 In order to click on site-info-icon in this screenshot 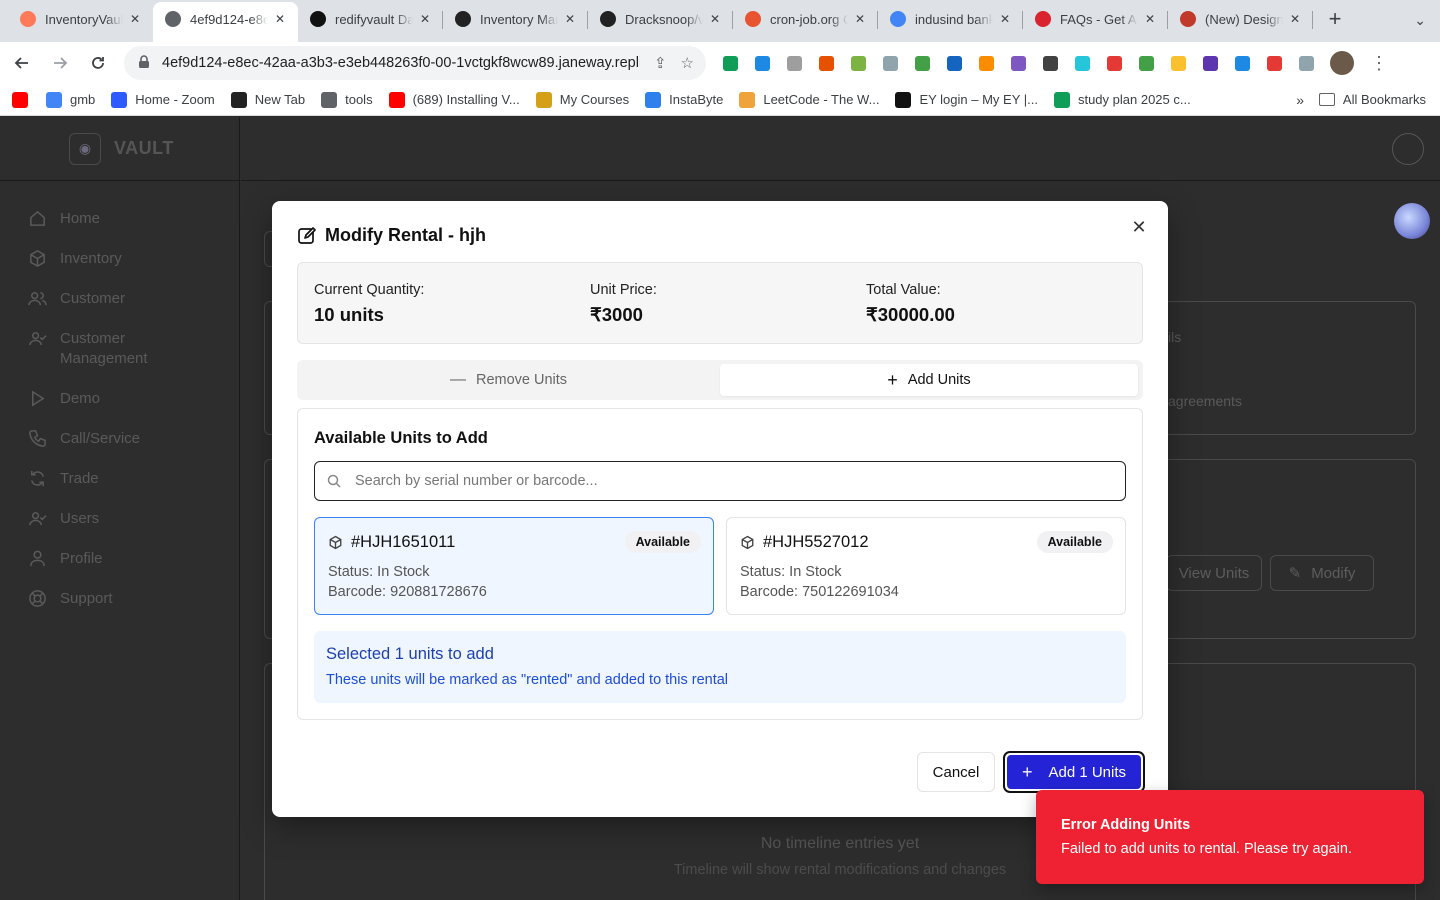, I will do `click(144, 63)`.